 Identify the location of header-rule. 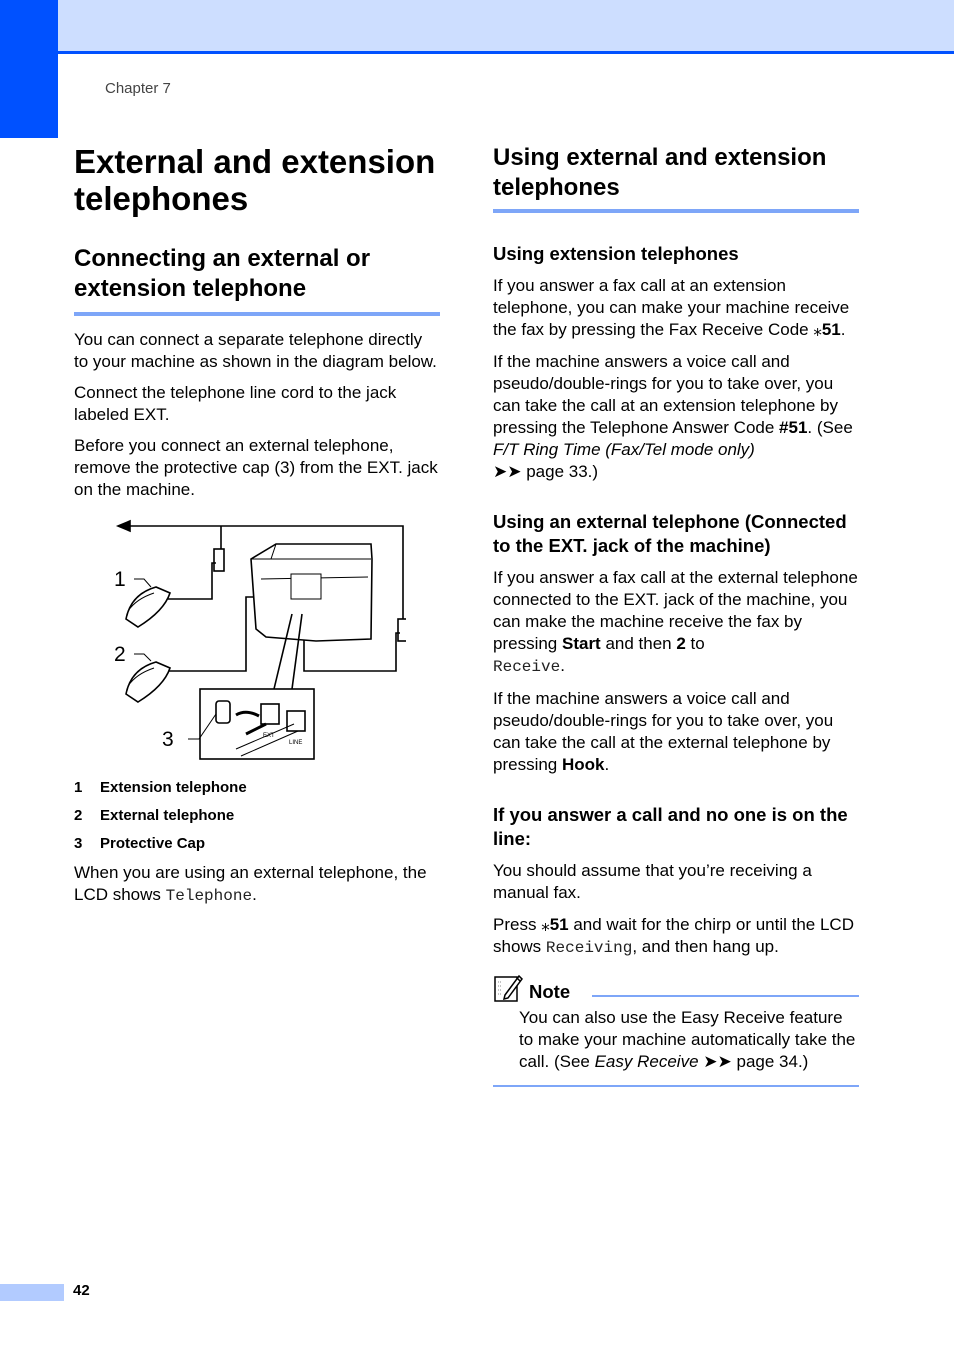
(506, 52).